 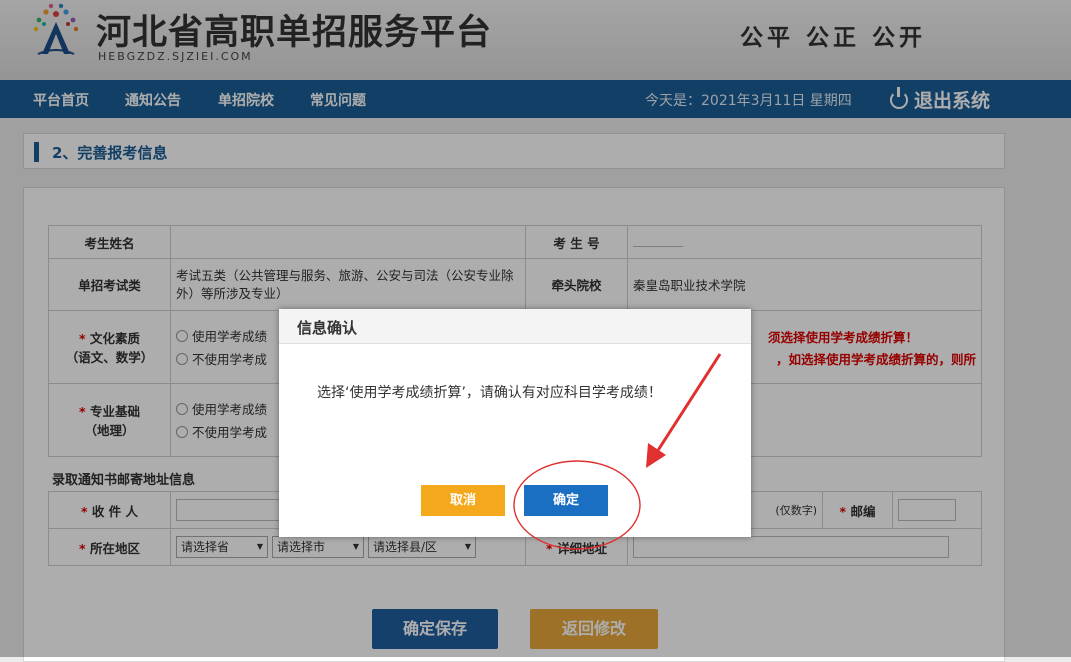 I want to click on pointer-arrow-head, so click(x=656, y=455).